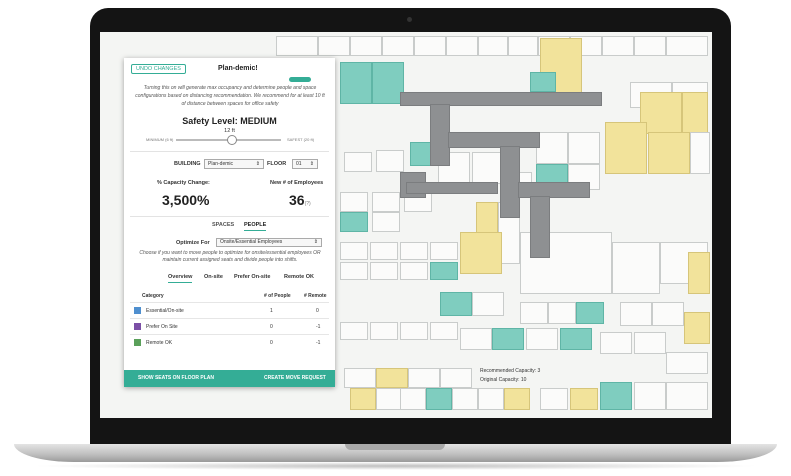 This screenshot has width=791, height=476. Describe the element at coordinates (295, 378) in the screenshot. I see `create-move-request-button: CREATE MOVE REQUEST` at that location.